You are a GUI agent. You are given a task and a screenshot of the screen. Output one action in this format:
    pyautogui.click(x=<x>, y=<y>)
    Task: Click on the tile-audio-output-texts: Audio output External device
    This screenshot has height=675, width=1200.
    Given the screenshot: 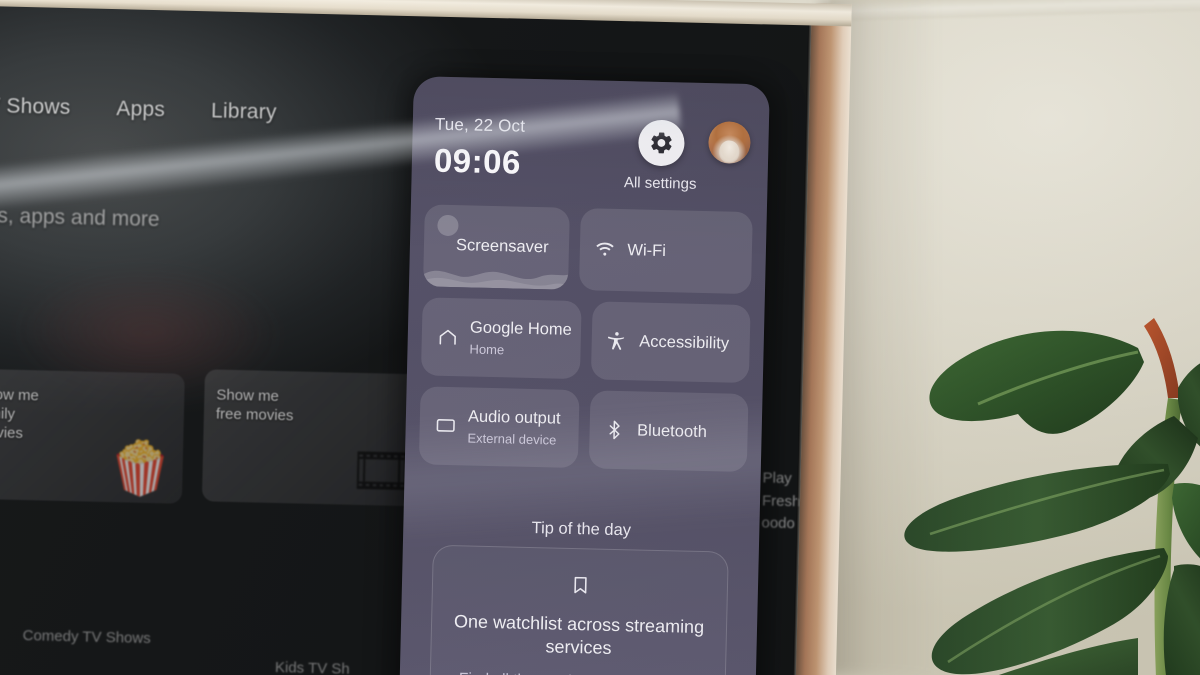 What is the action you would take?
    pyautogui.click(x=514, y=427)
    